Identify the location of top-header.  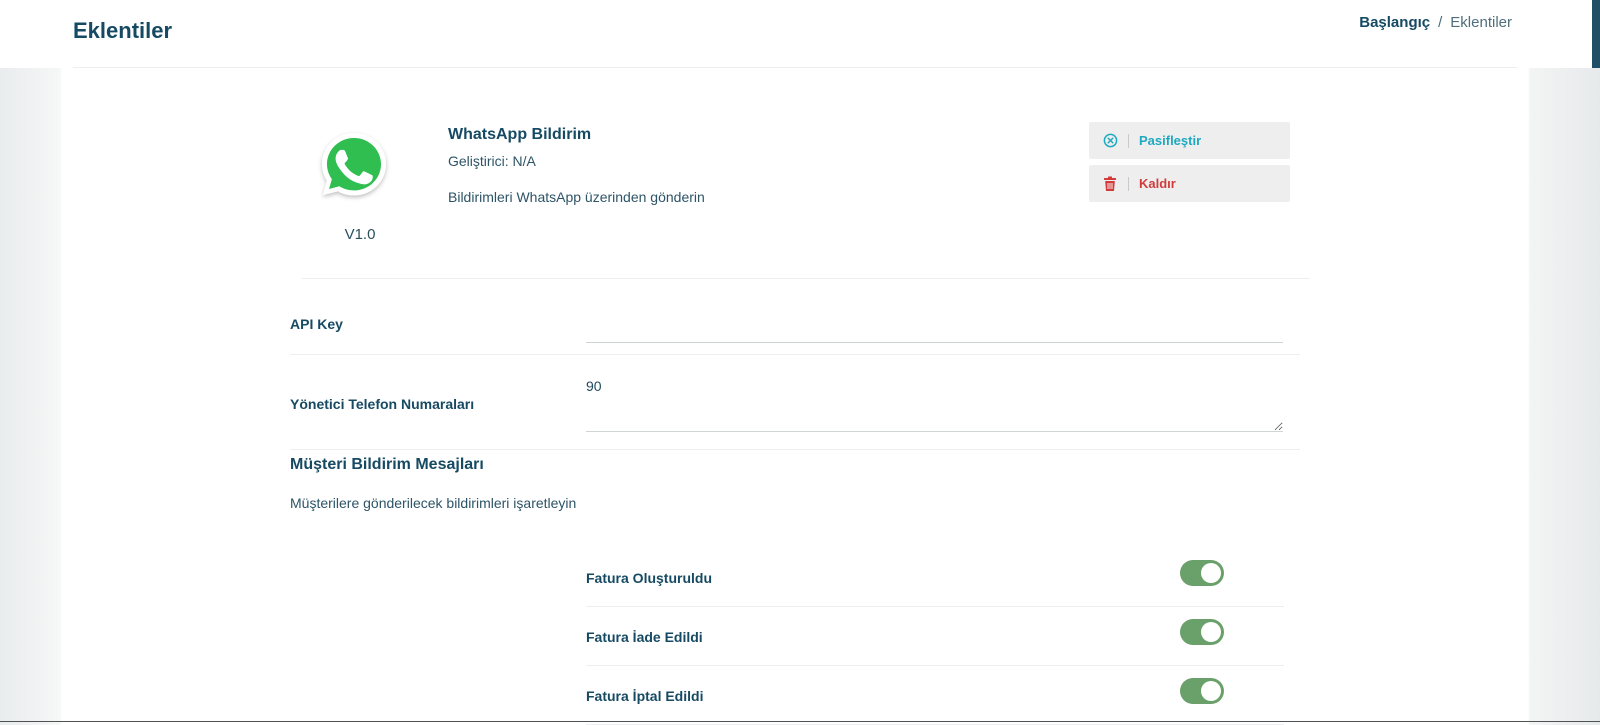
(800, 34).